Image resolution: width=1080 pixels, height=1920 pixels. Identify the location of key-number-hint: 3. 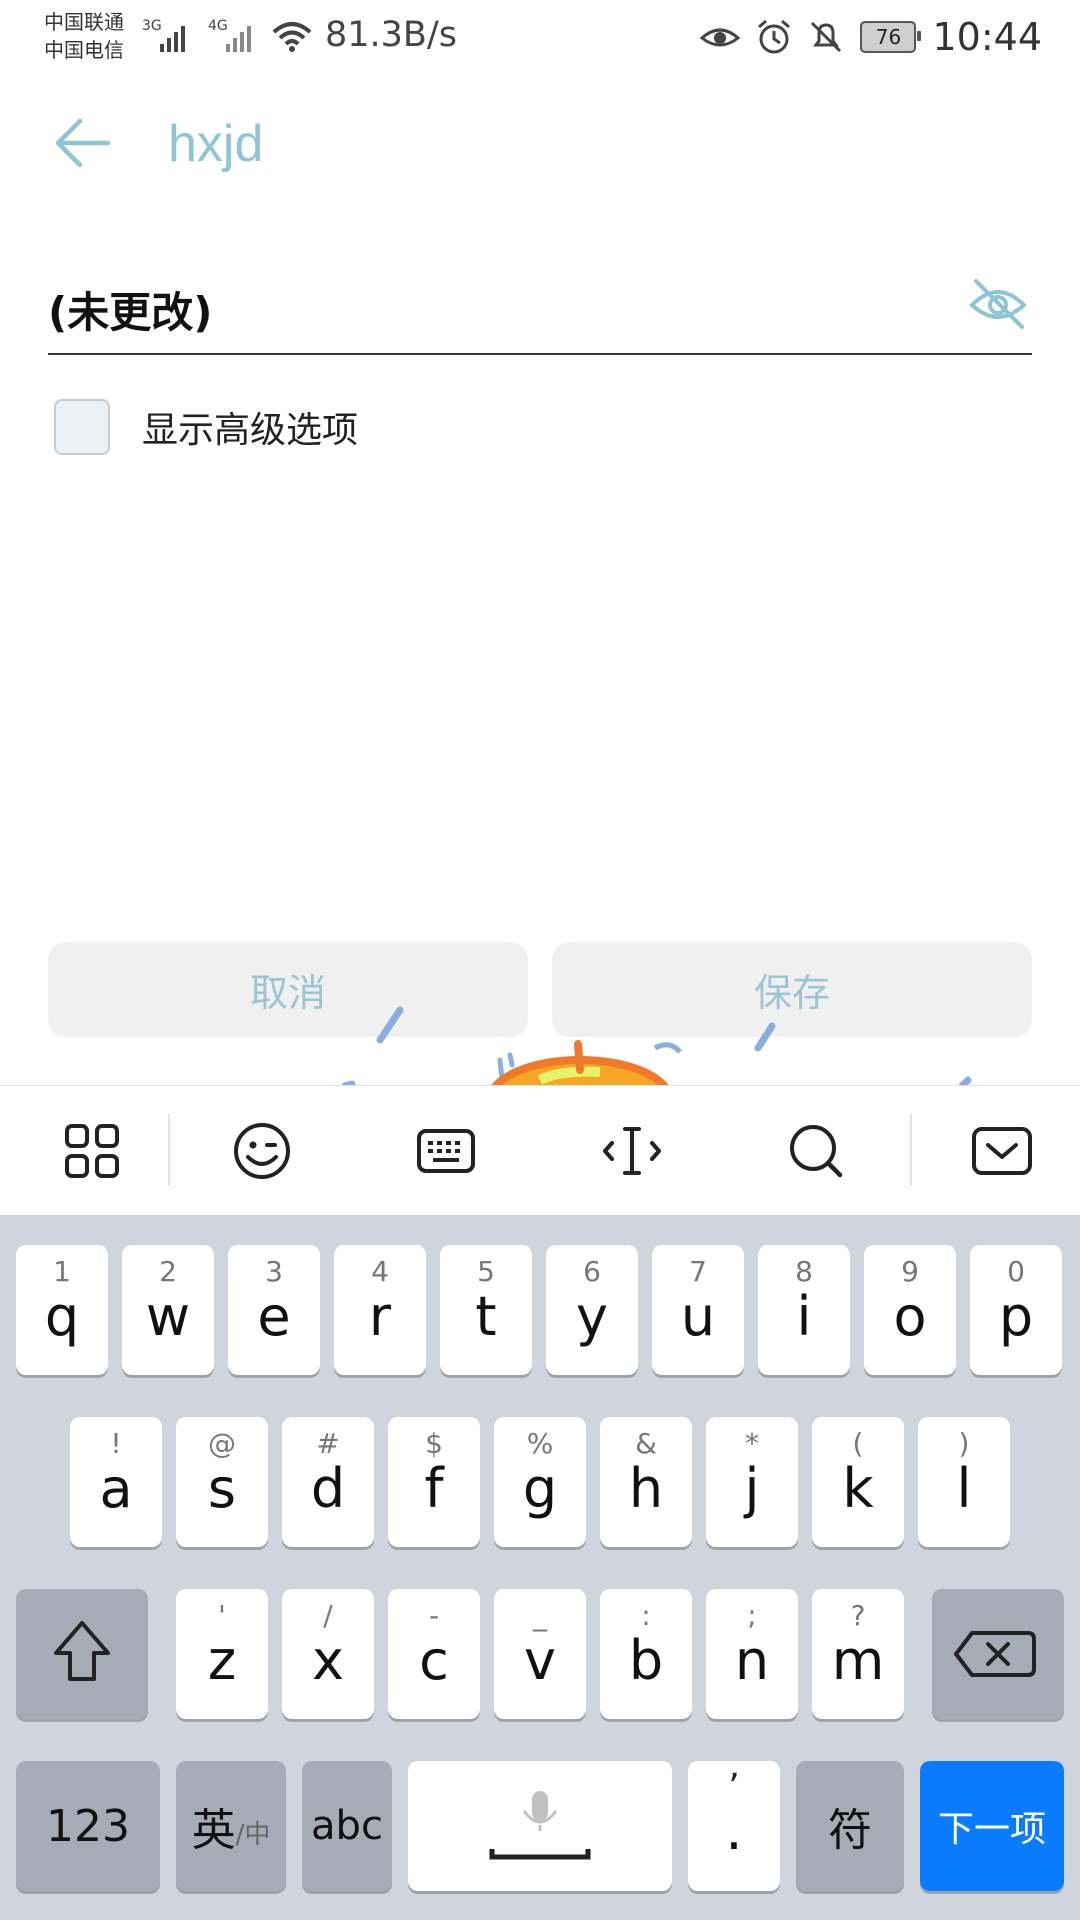
(274, 1271).